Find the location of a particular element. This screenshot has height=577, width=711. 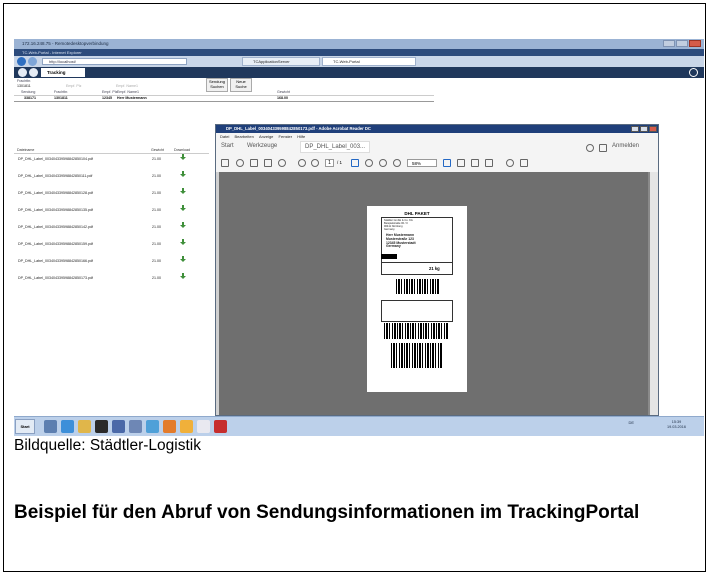

cmd-icon is located at coordinates (101, 426).